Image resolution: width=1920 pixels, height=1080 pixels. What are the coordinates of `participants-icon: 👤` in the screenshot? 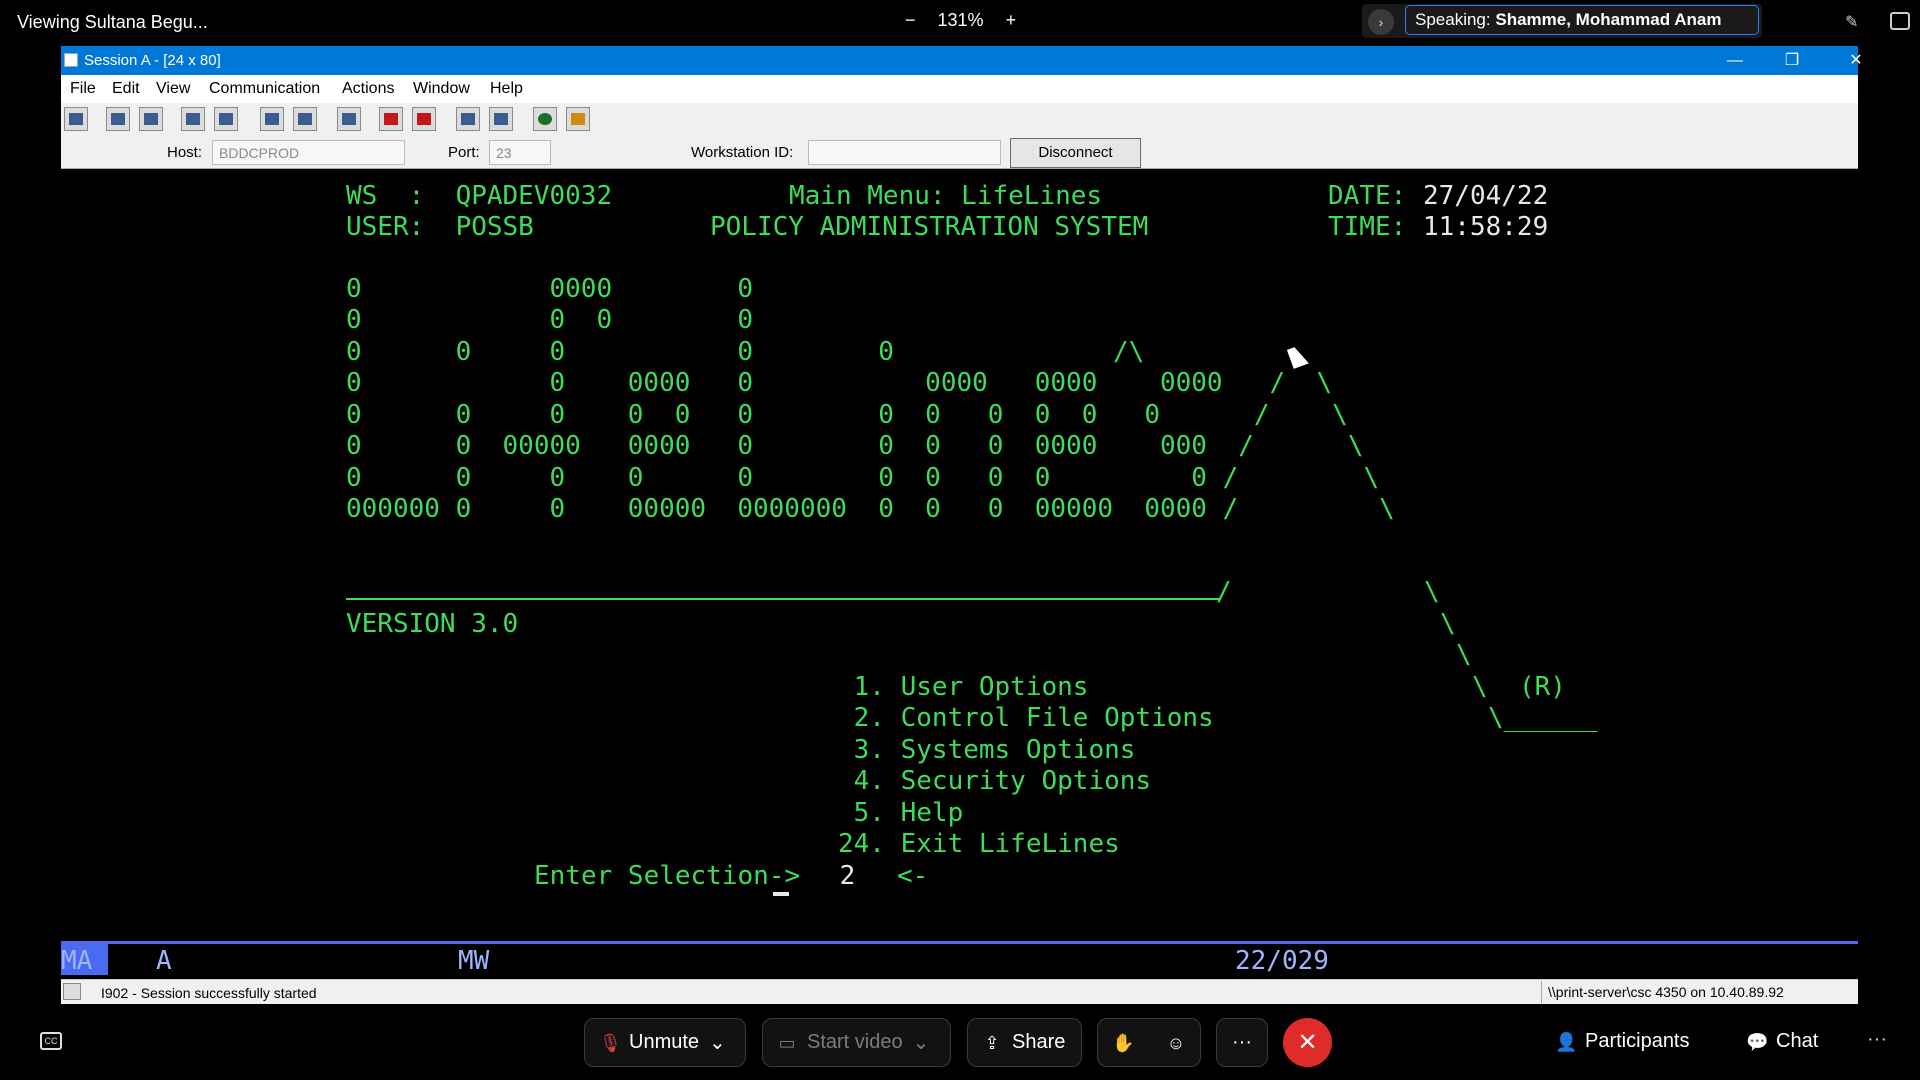 It's located at (1566, 1041).